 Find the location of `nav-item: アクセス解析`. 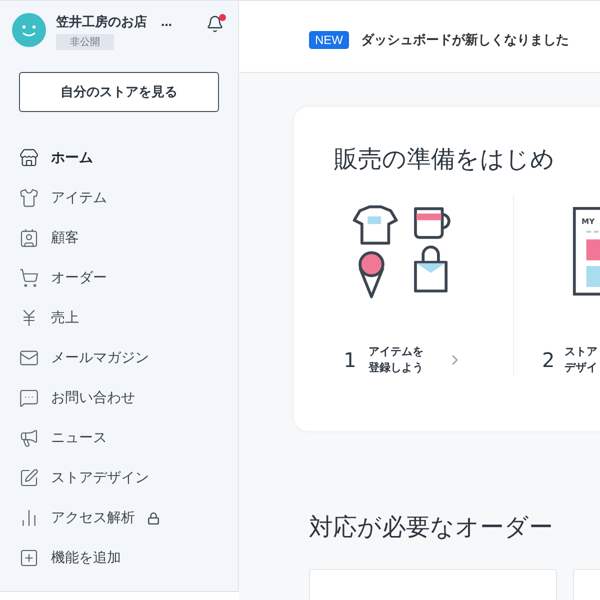

nav-item: アクセス解析 is located at coordinates (119, 518).